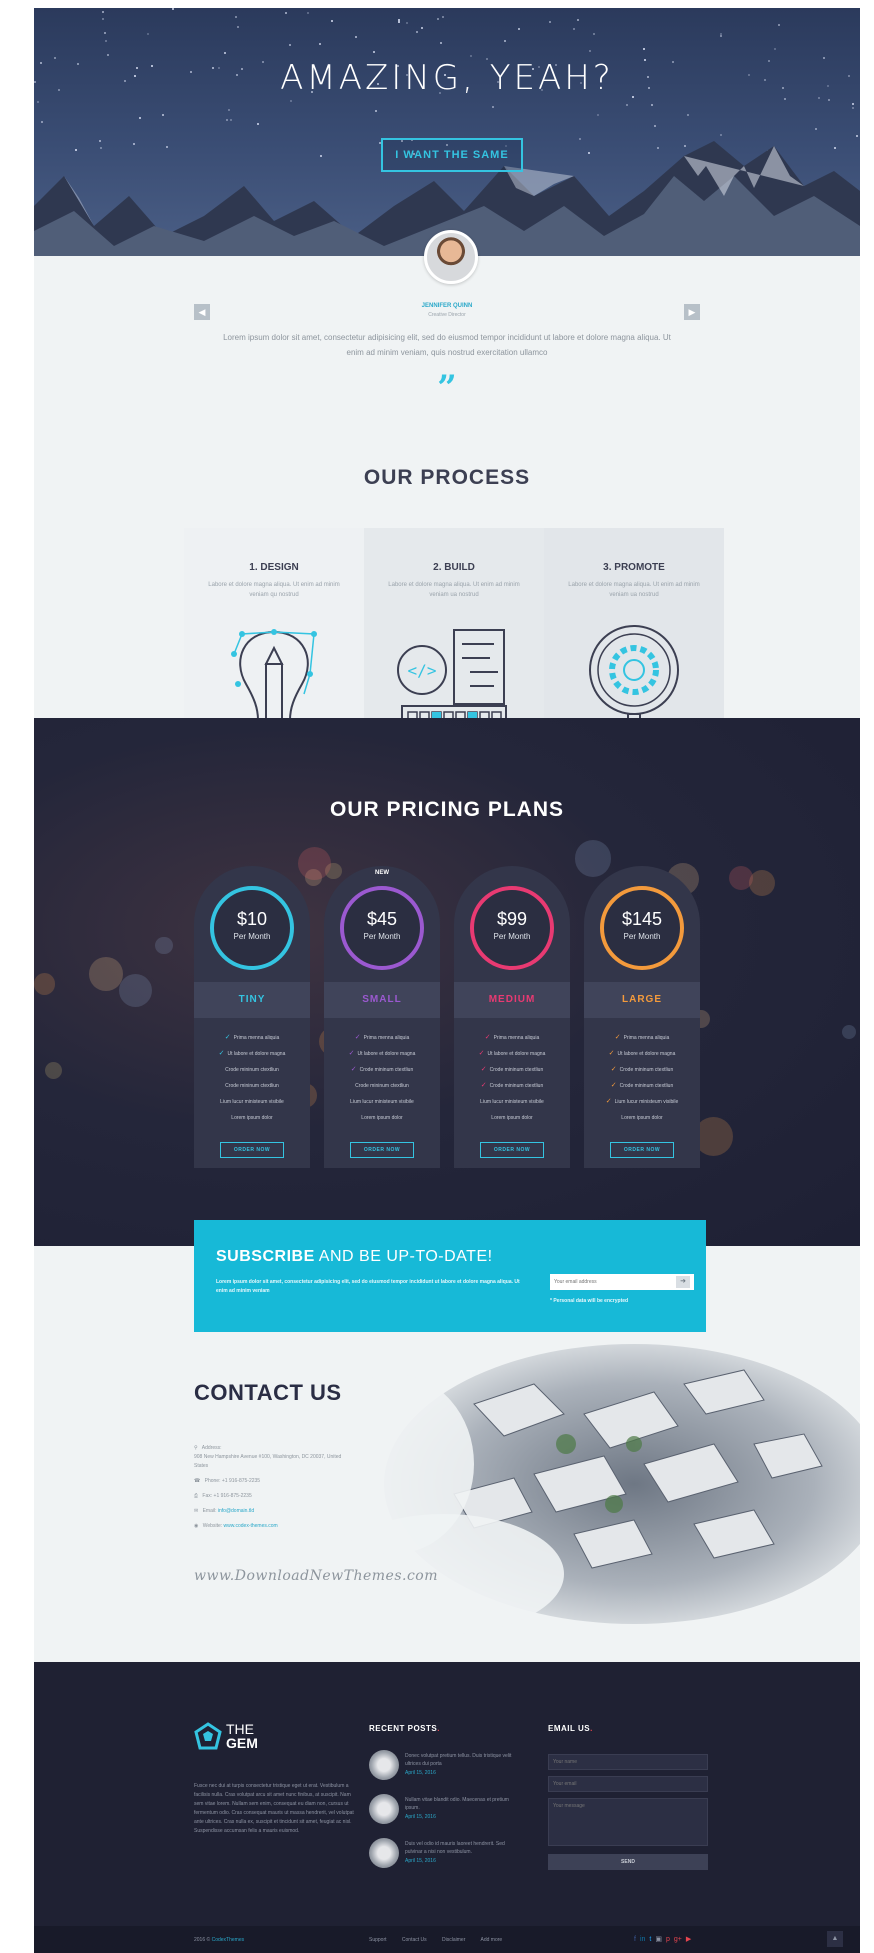 This screenshot has width=874, height=1953. I want to click on plan-feature-text: Prima menna aliquia, so click(386, 1038).